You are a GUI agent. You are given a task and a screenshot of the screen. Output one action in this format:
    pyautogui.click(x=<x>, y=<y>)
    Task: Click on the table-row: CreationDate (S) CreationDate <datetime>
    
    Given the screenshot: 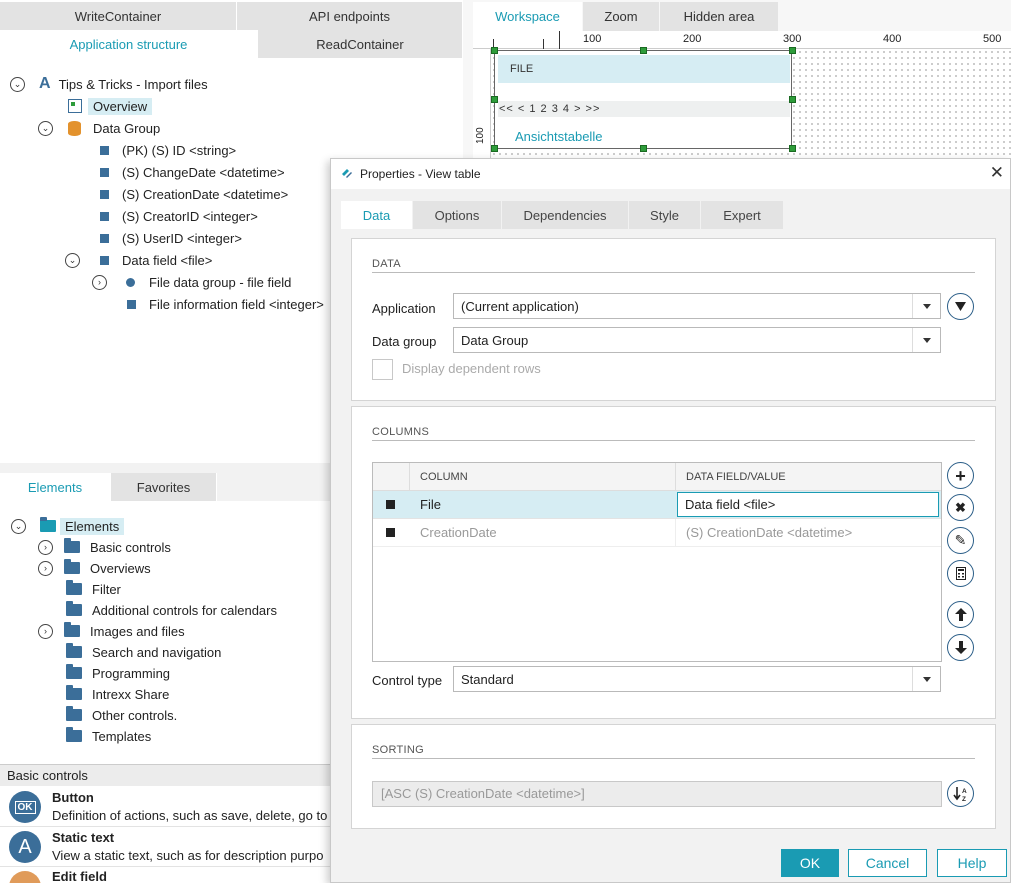 What is the action you would take?
    pyautogui.click(x=657, y=533)
    